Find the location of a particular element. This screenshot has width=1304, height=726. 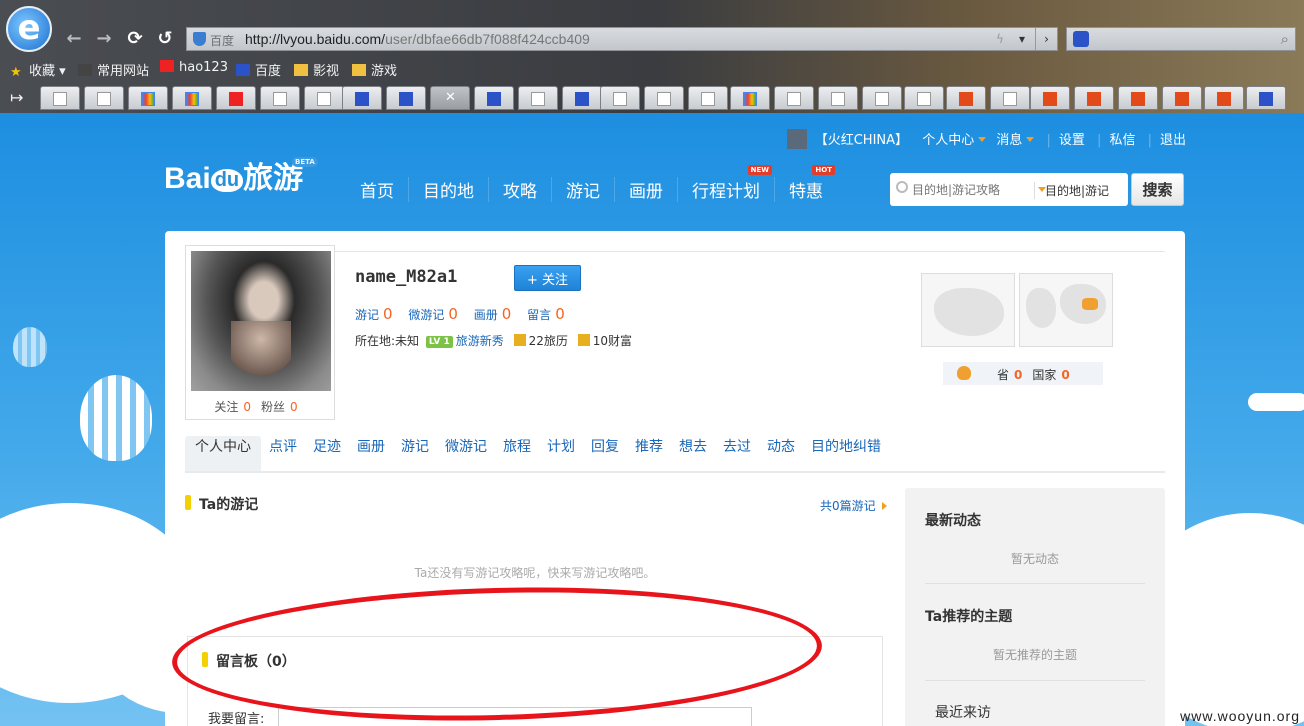

tab-replies: 回复 is located at coordinates (605, 453).